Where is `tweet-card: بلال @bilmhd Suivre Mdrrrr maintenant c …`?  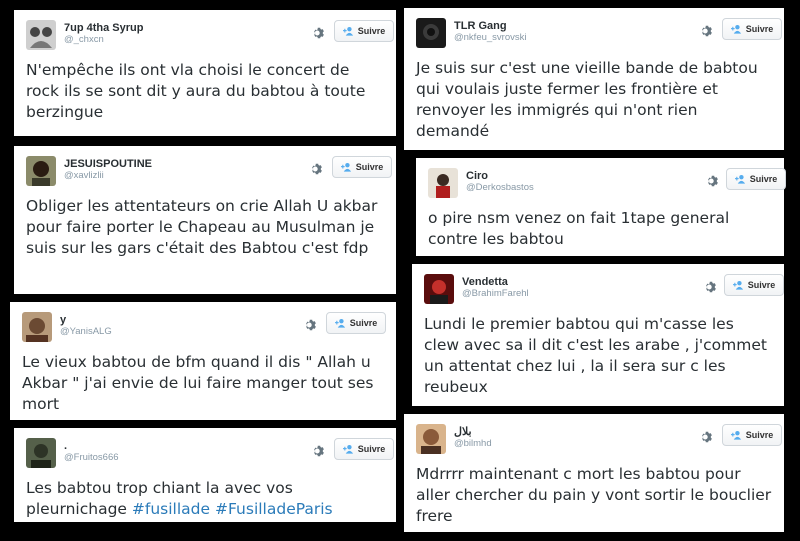
tweet-card: بلال @bilmhd Suivre Mdrrrr maintenant c … is located at coordinates (594, 473).